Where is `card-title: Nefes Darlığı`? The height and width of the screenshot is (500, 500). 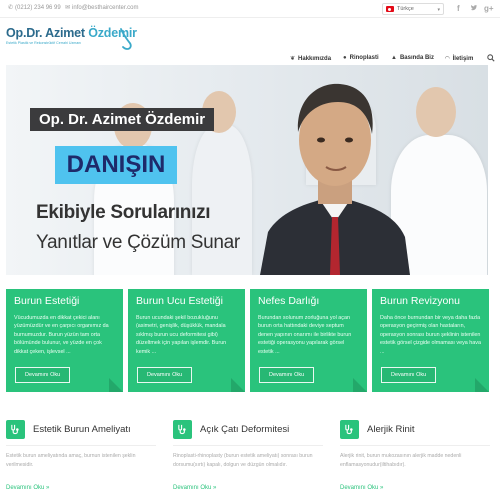
card-title: Nefes Darlığı is located at coordinates (289, 301).